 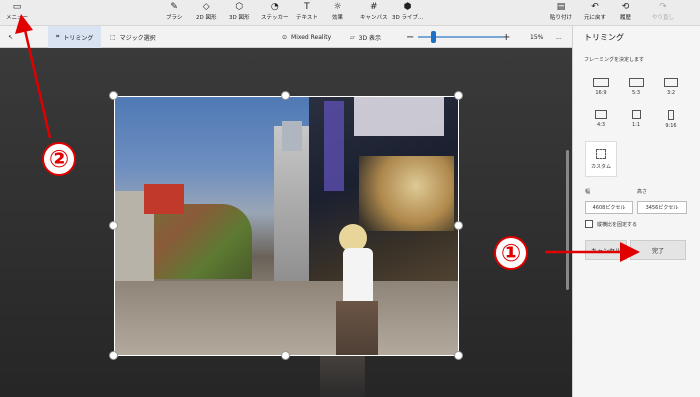 I want to click on arrow-to-menu, so click(x=37, y=84).